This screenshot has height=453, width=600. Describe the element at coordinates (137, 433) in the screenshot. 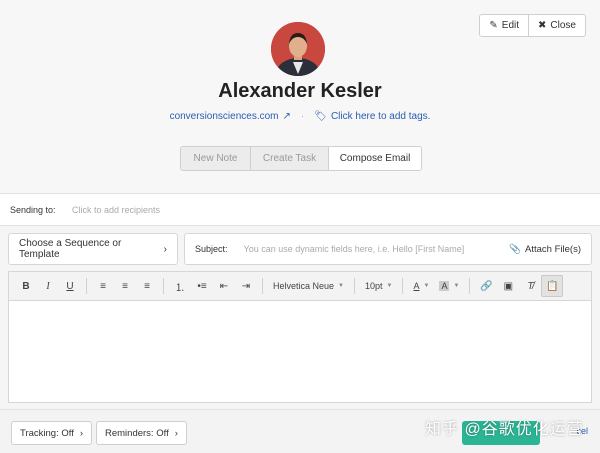

I see `reminders-label: Reminders: Off` at that location.